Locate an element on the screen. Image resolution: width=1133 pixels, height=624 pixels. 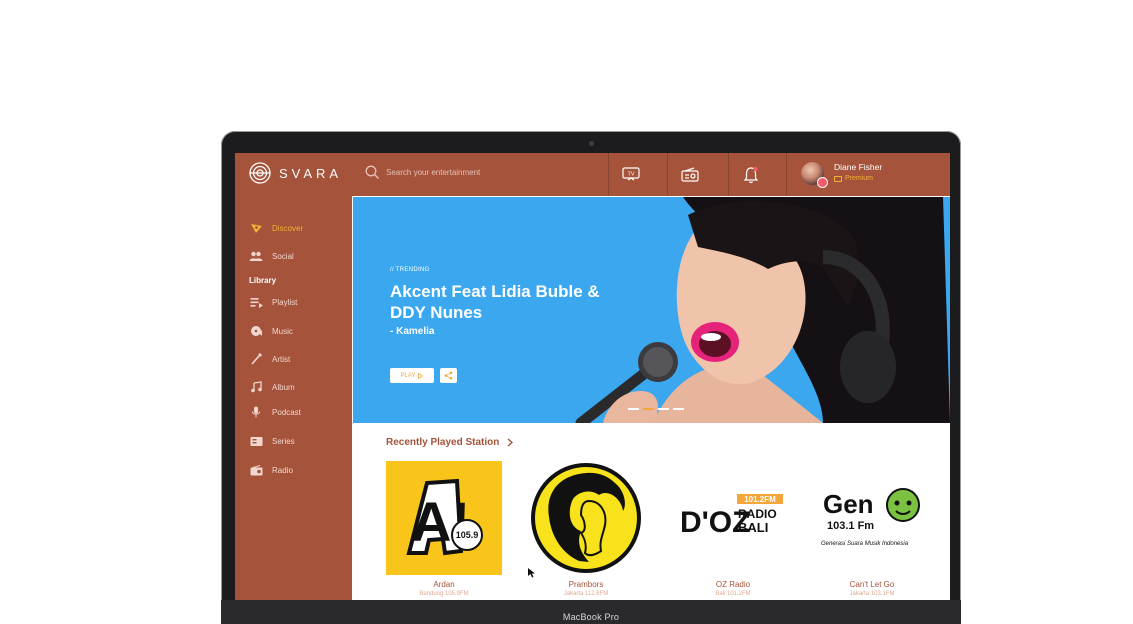
svg-text: 101.2FM is located at coordinates (760, 499).